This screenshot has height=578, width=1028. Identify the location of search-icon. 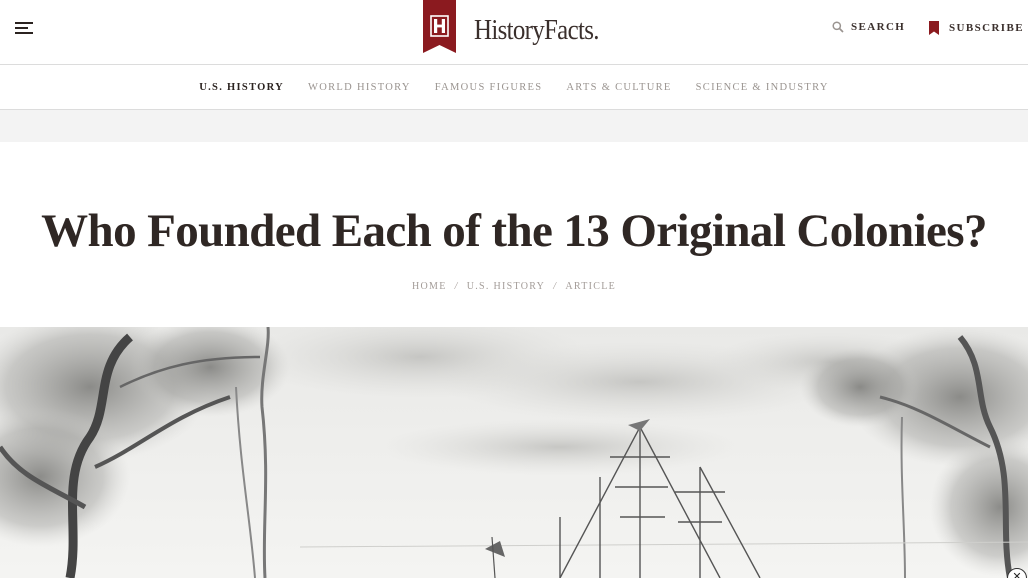
(838, 27).